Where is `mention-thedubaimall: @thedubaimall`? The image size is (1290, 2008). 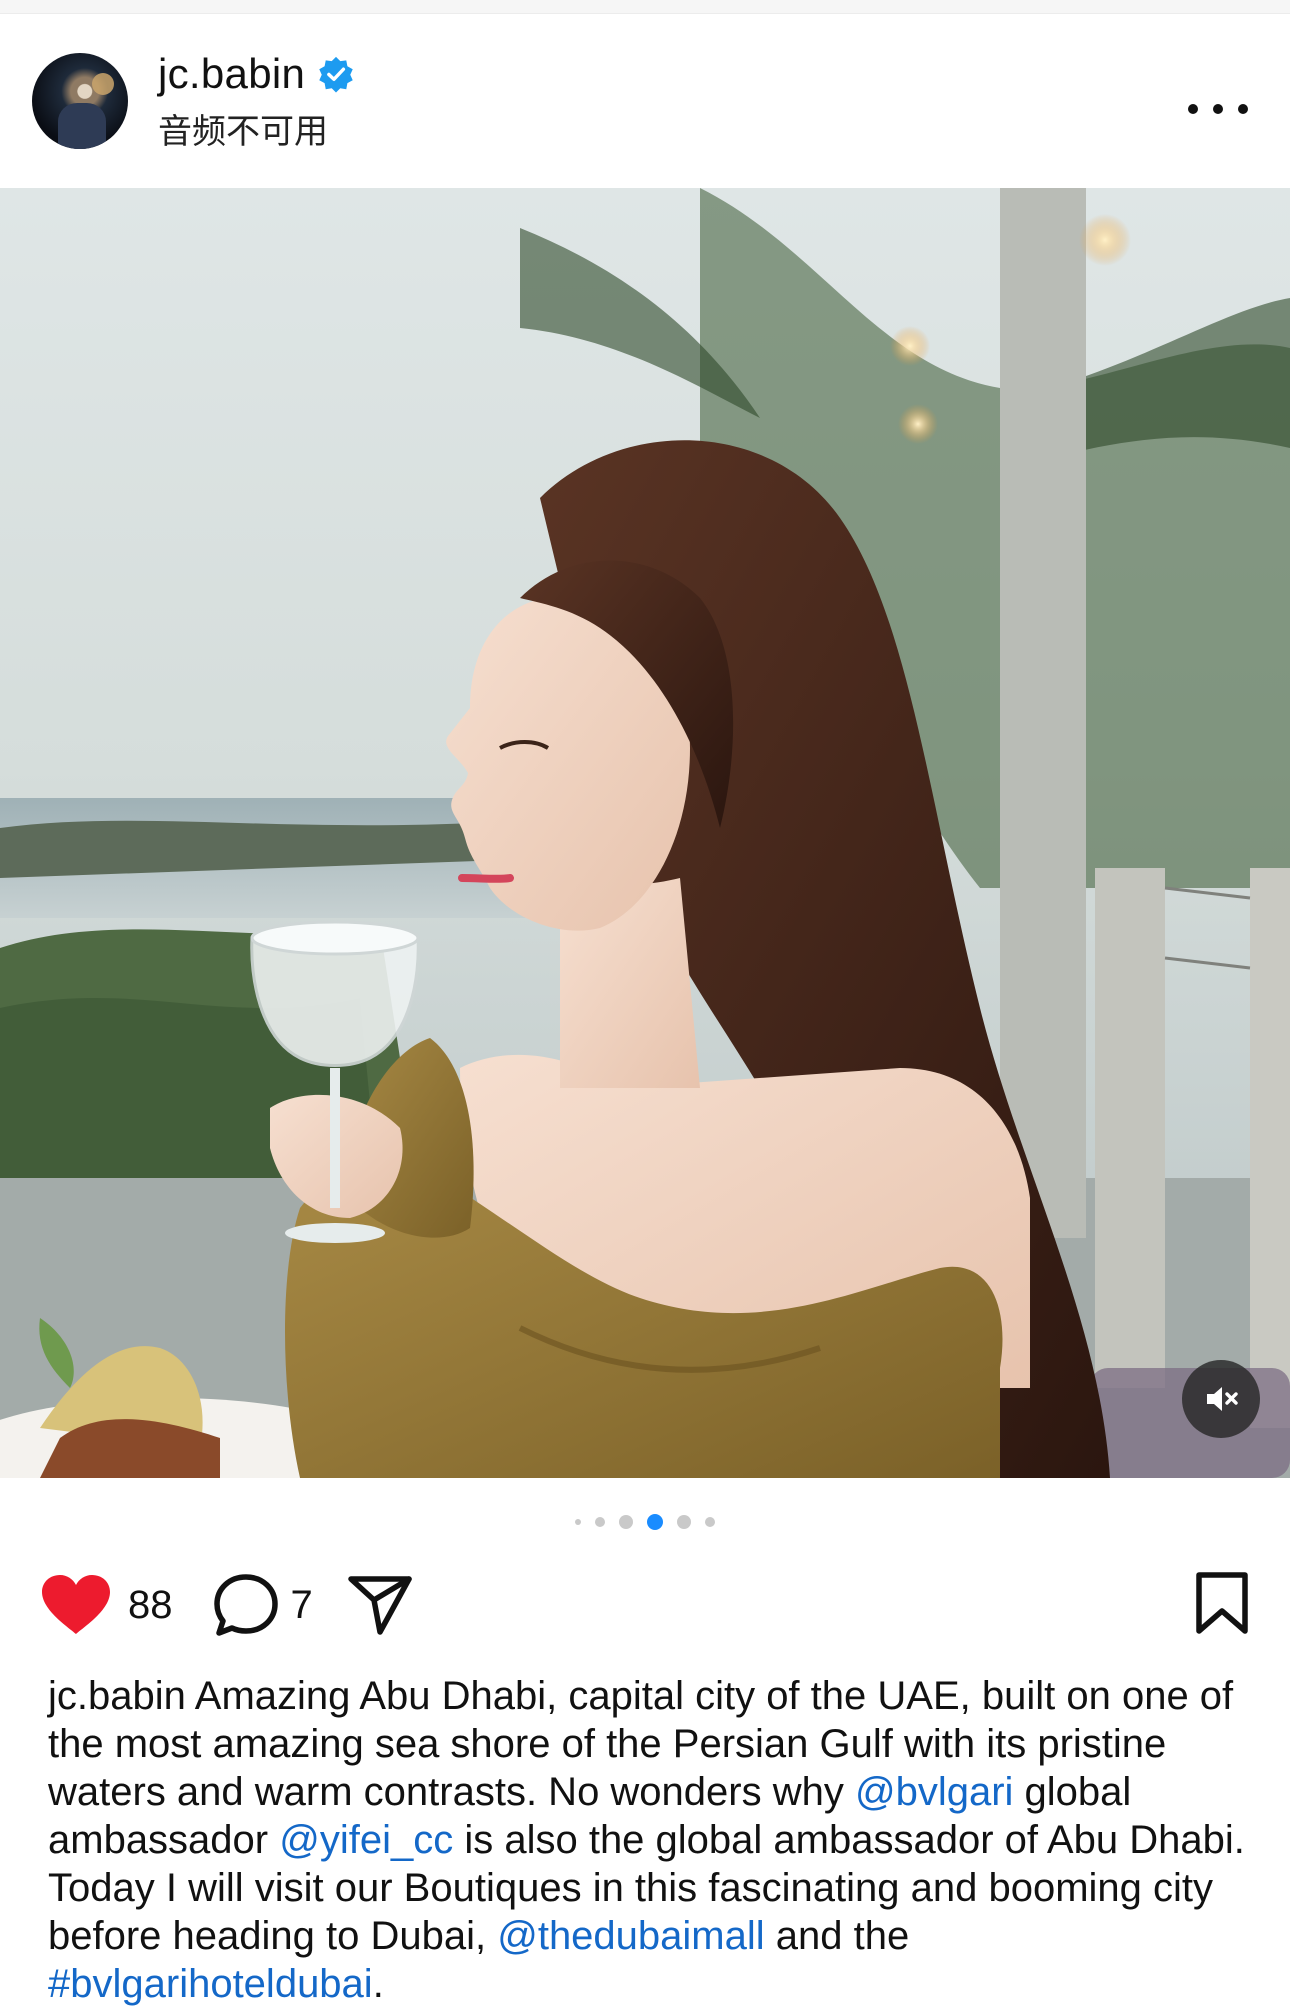 mention-thedubaimall: @thedubaimall is located at coordinates (630, 1936).